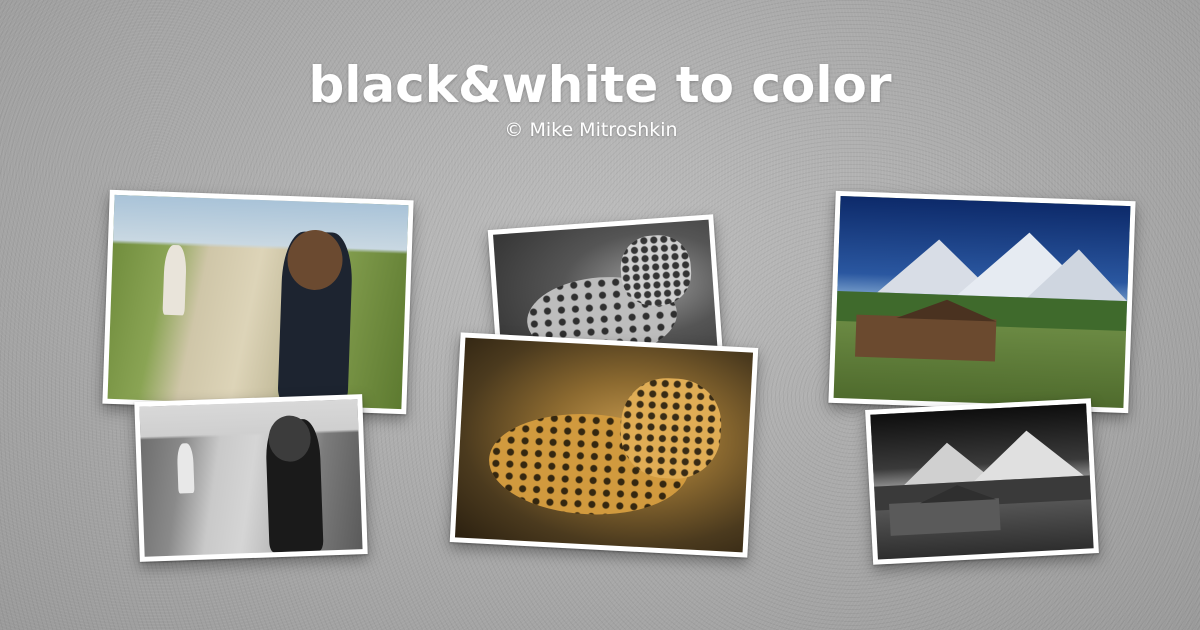 The width and height of the screenshot is (1200, 630). I want to click on photo-girl-color, so click(258, 302).